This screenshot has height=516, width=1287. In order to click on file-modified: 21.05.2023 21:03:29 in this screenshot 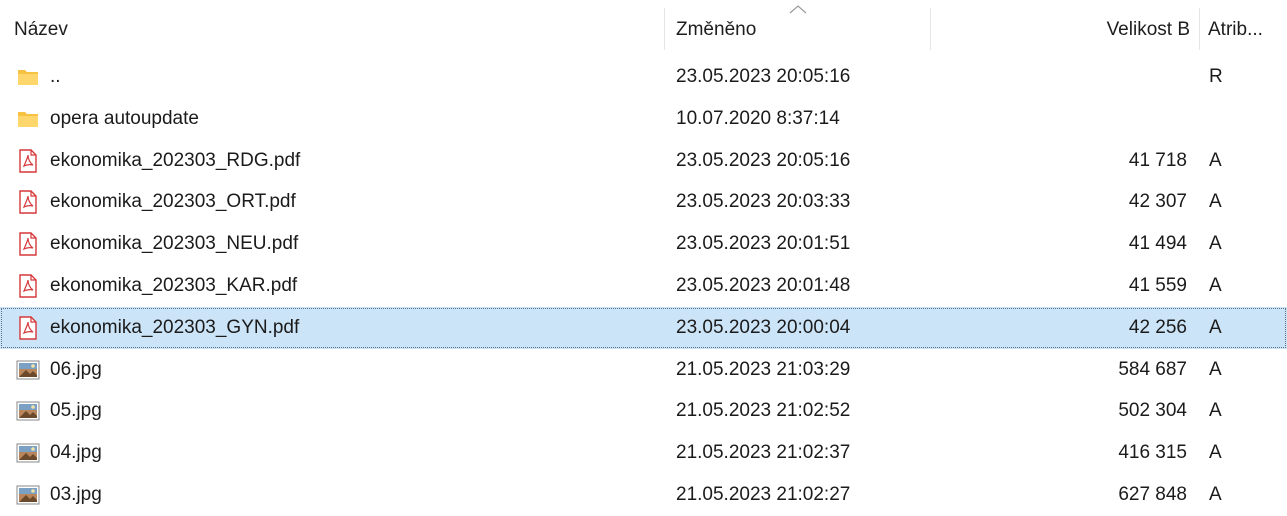, I will do `click(763, 369)`.